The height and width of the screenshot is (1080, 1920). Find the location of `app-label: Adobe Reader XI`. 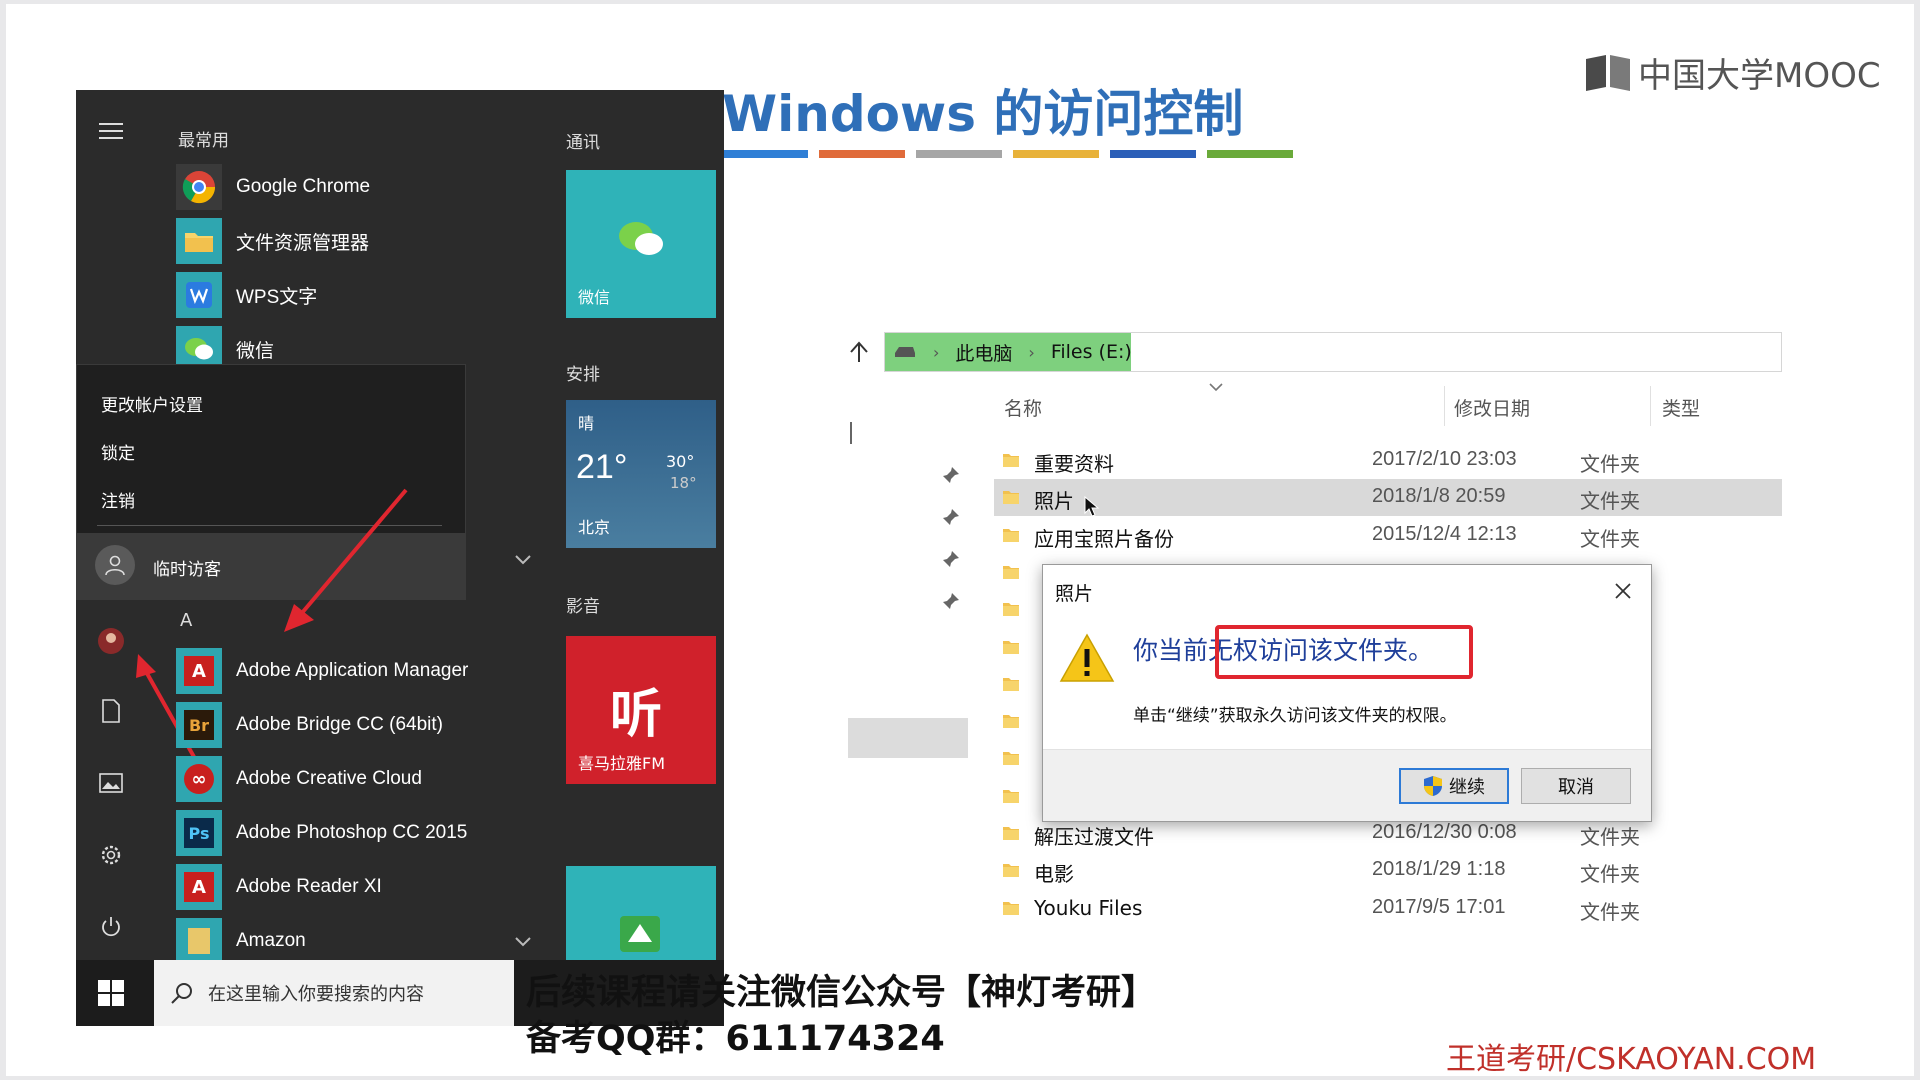

app-label: Adobe Reader XI is located at coordinates (309, 886).